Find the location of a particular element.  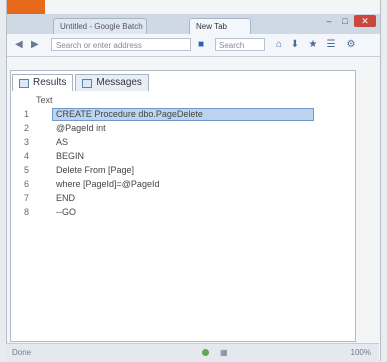

grid-icon: ▦ is located at coordinates (224, 352).